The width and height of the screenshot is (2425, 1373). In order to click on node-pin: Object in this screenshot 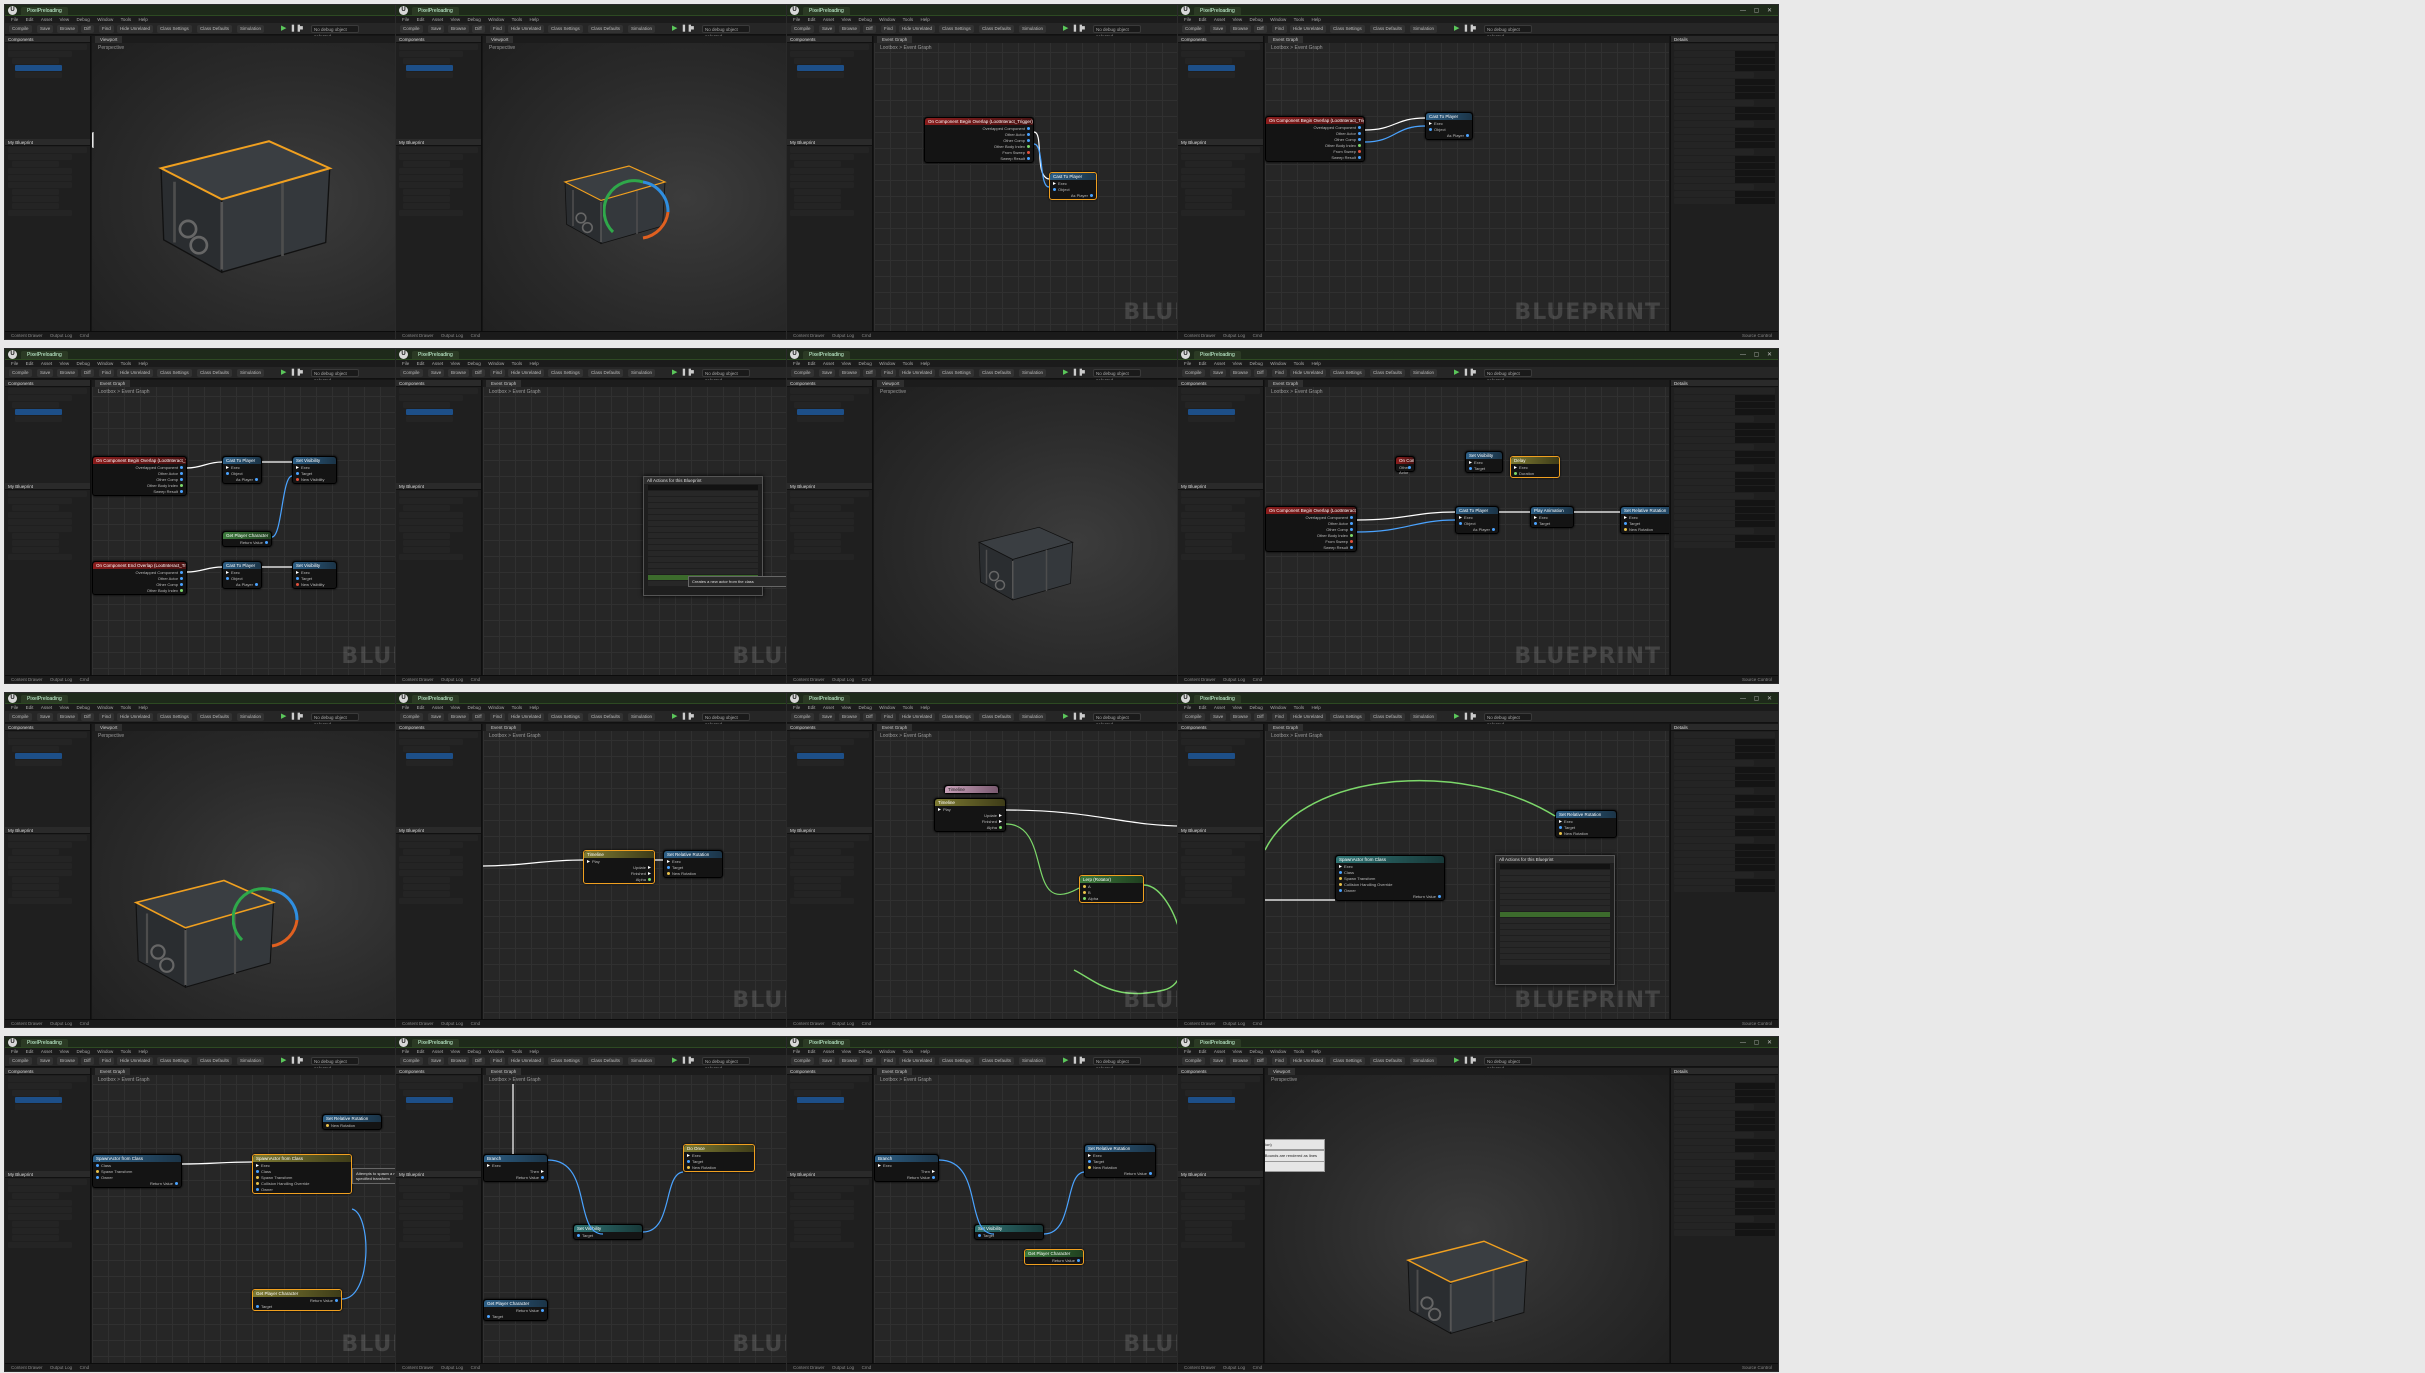, I will do `click(1477, 523)`.